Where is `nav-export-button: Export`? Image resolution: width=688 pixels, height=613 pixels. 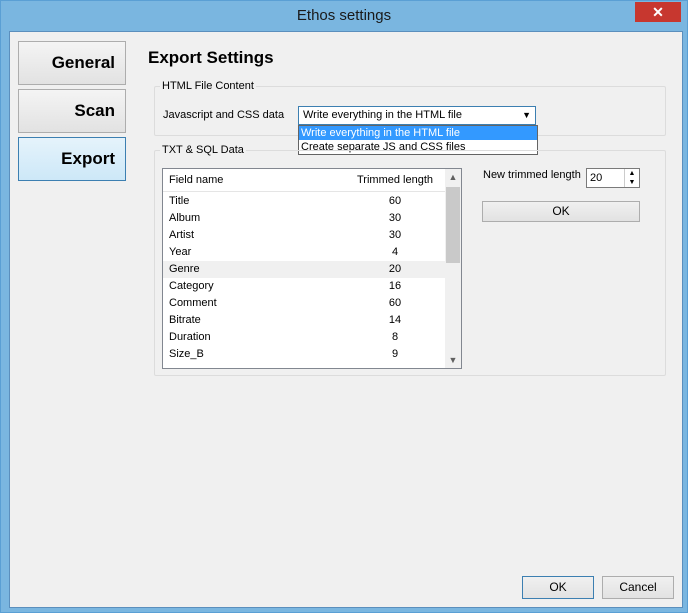 nav-export-button: Export is located at coordinates (72, 159).